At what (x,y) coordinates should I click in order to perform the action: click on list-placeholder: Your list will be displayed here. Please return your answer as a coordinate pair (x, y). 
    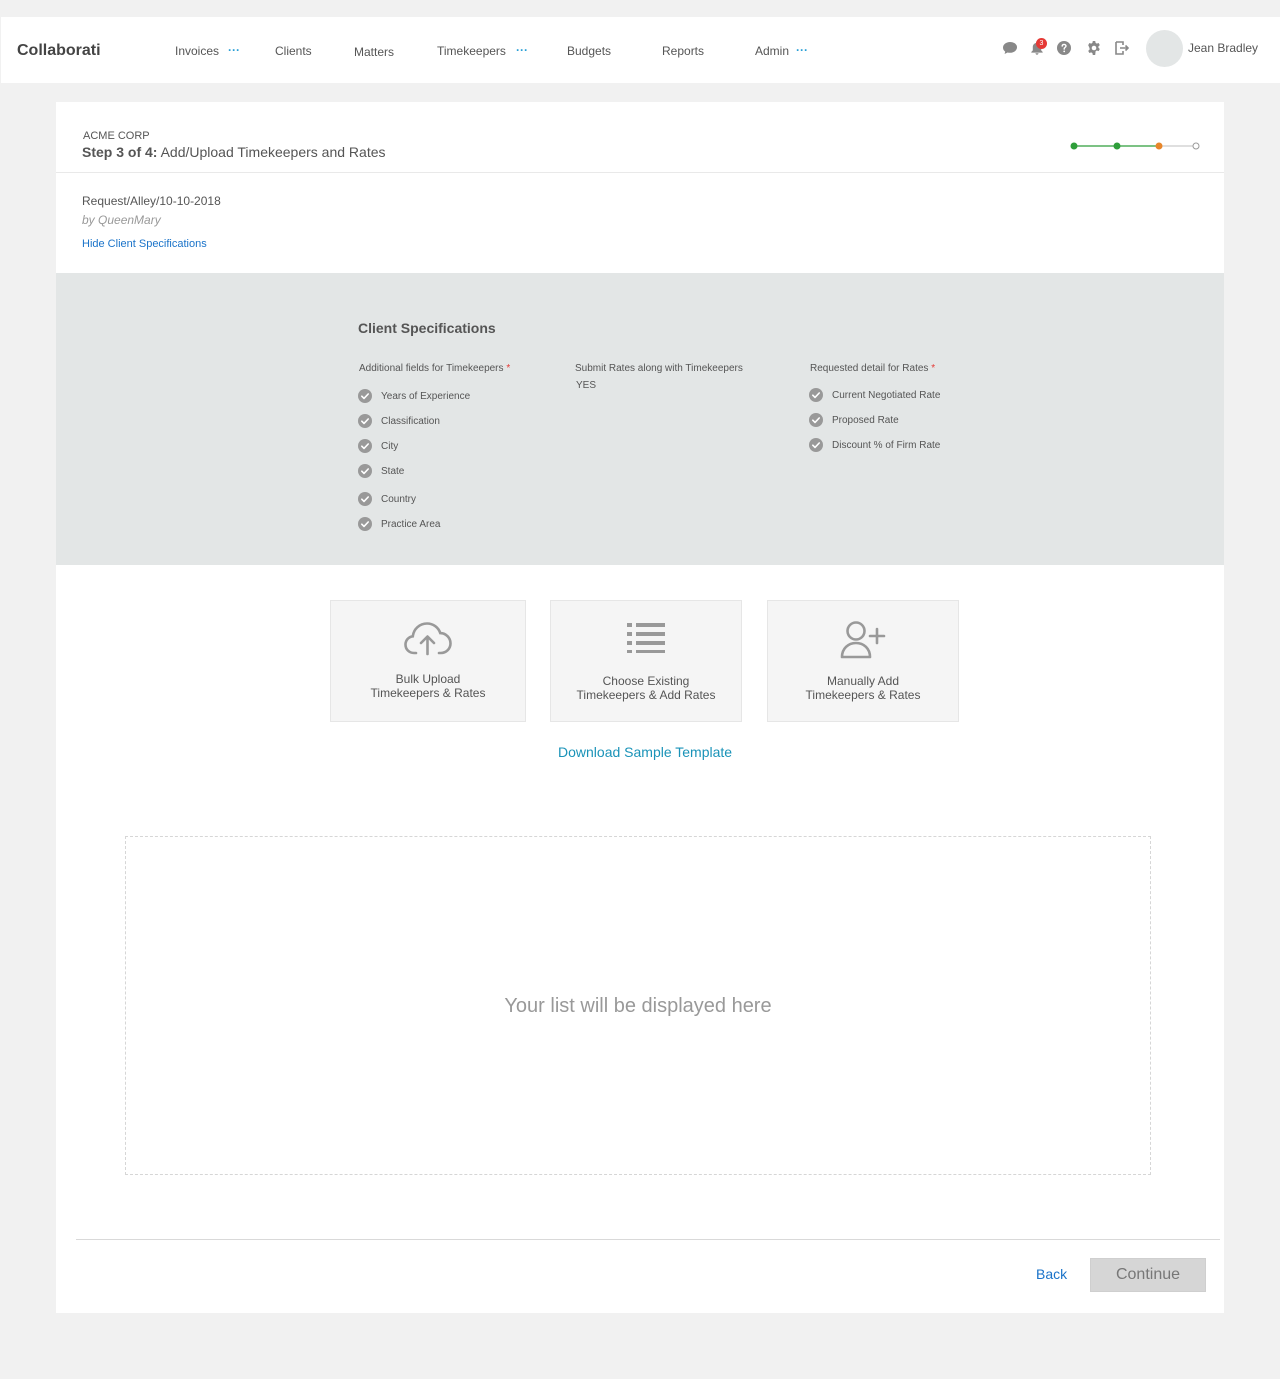
    Looking at the image, I should click on (638, 1006).